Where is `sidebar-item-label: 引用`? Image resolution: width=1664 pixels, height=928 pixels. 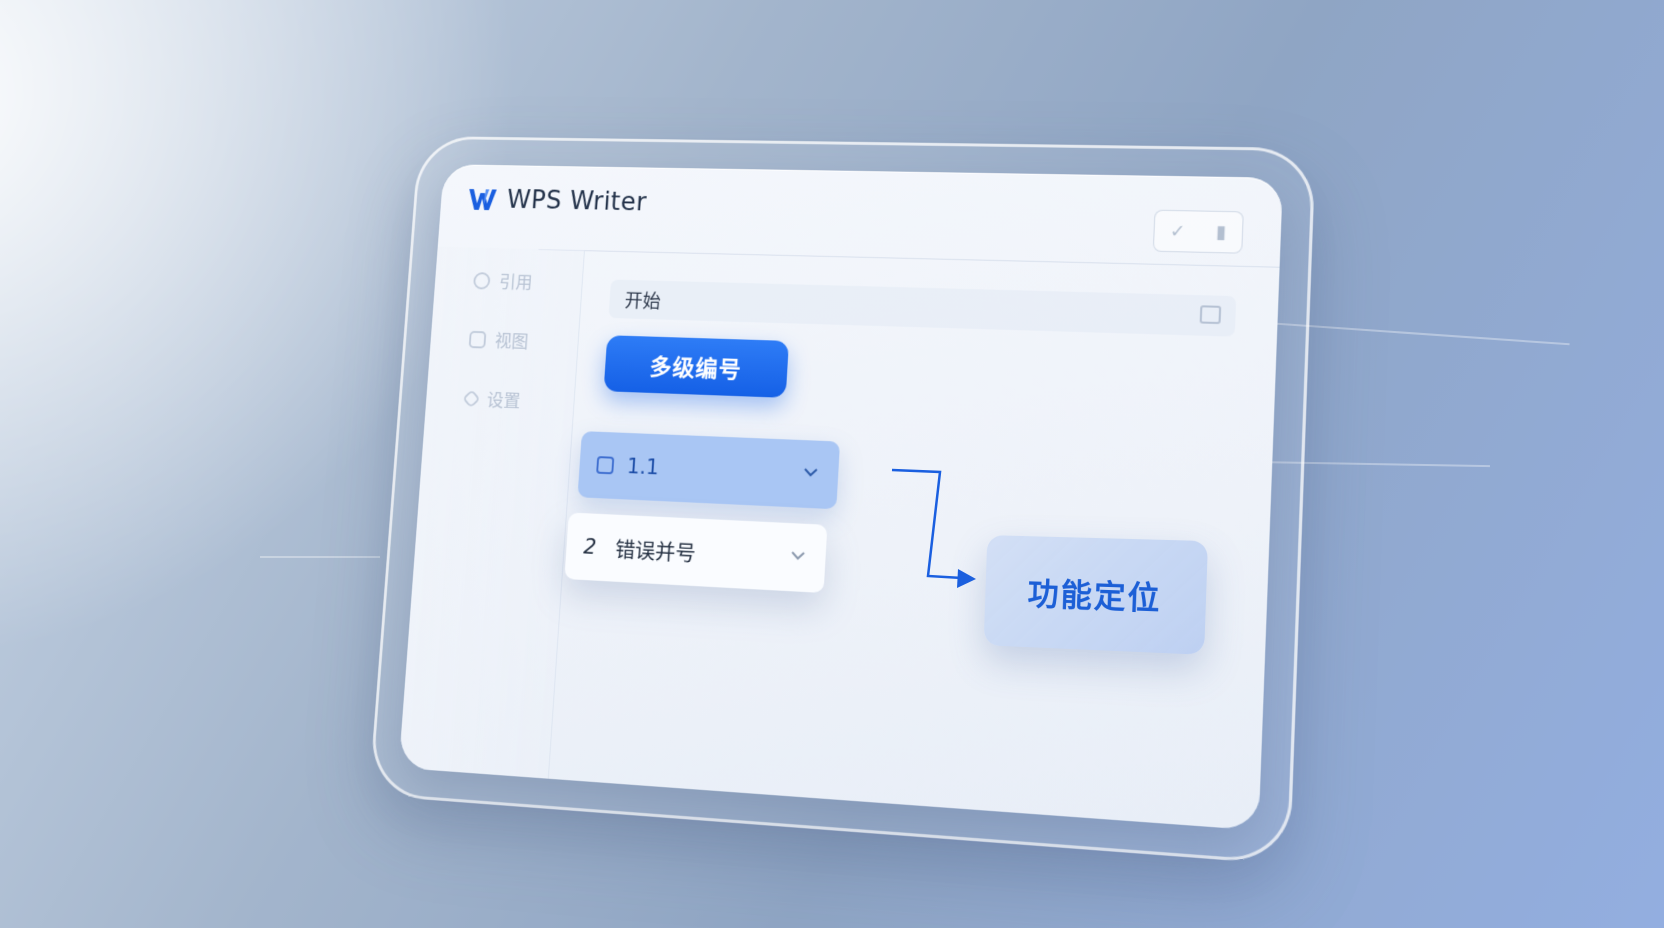
sidebar-item-label: 引用 is located at coordinates (515, 282).